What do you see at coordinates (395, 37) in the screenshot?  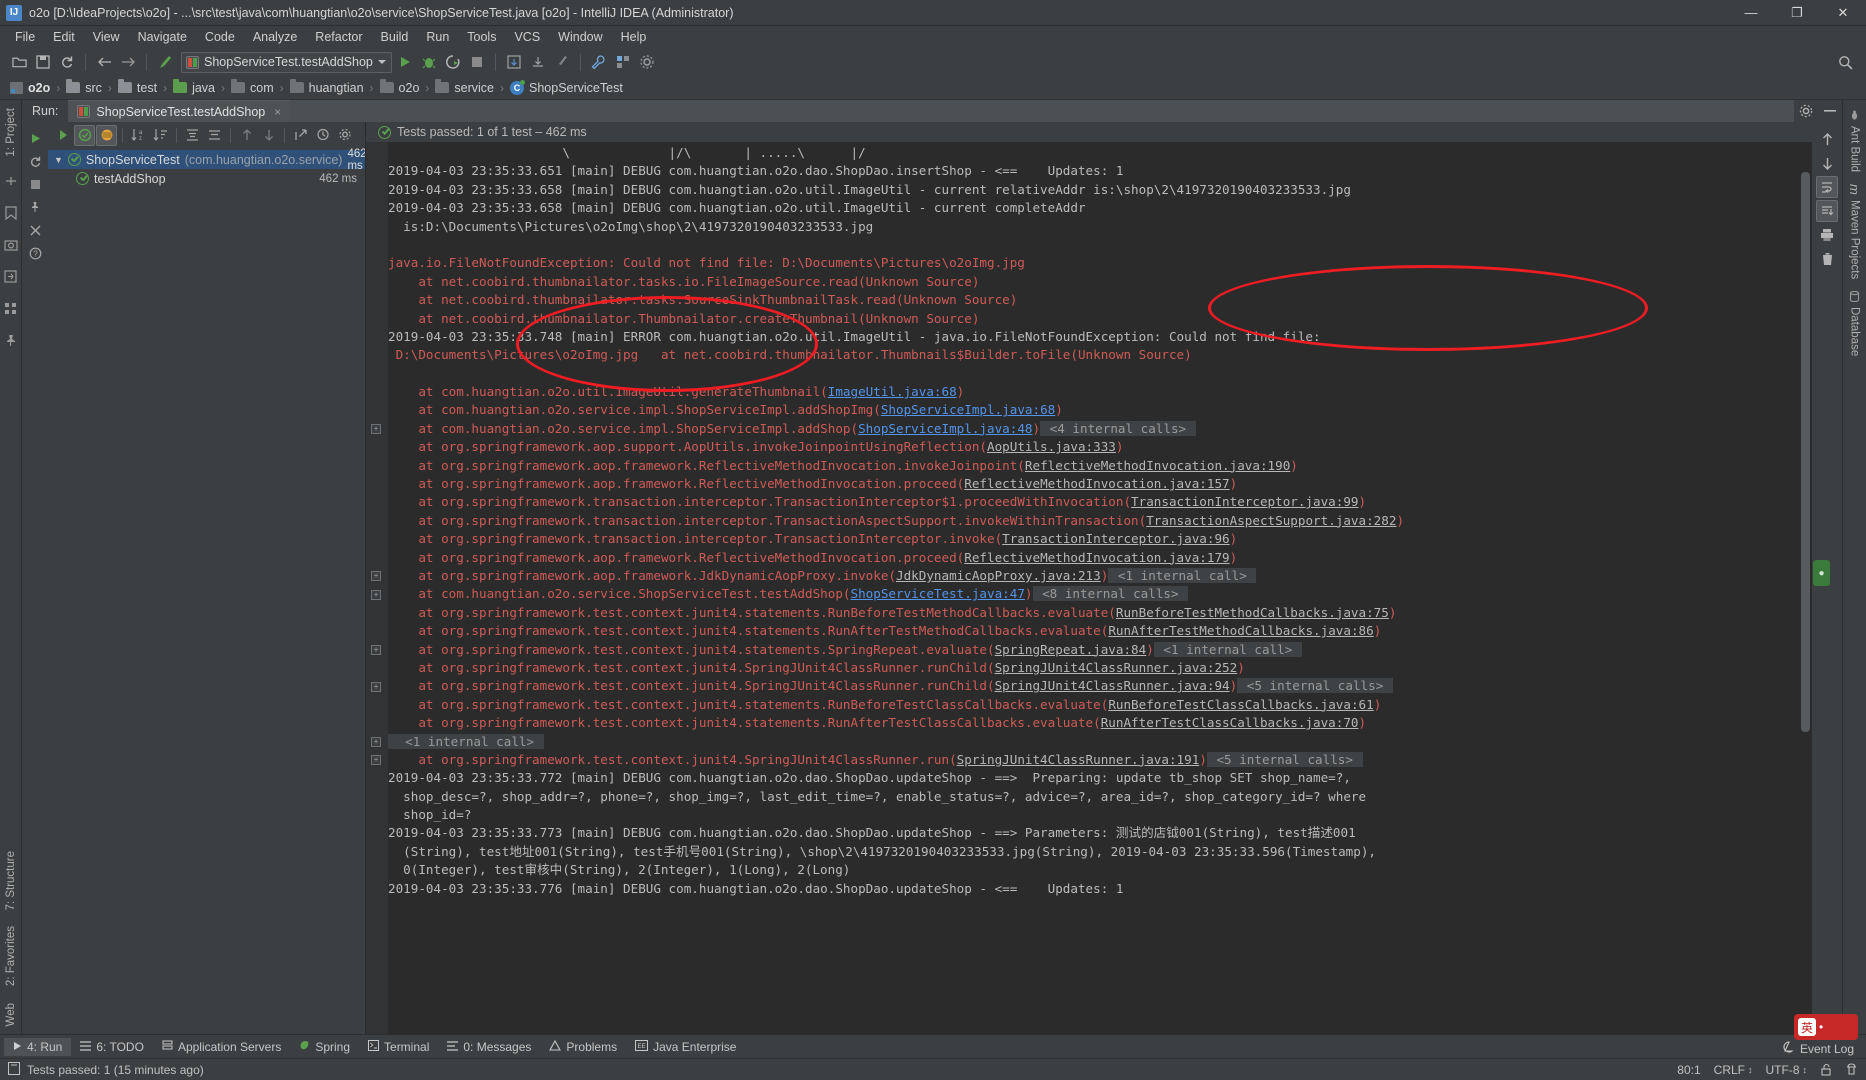 I see `menu-build: Build` at bounding box center [395, 37].